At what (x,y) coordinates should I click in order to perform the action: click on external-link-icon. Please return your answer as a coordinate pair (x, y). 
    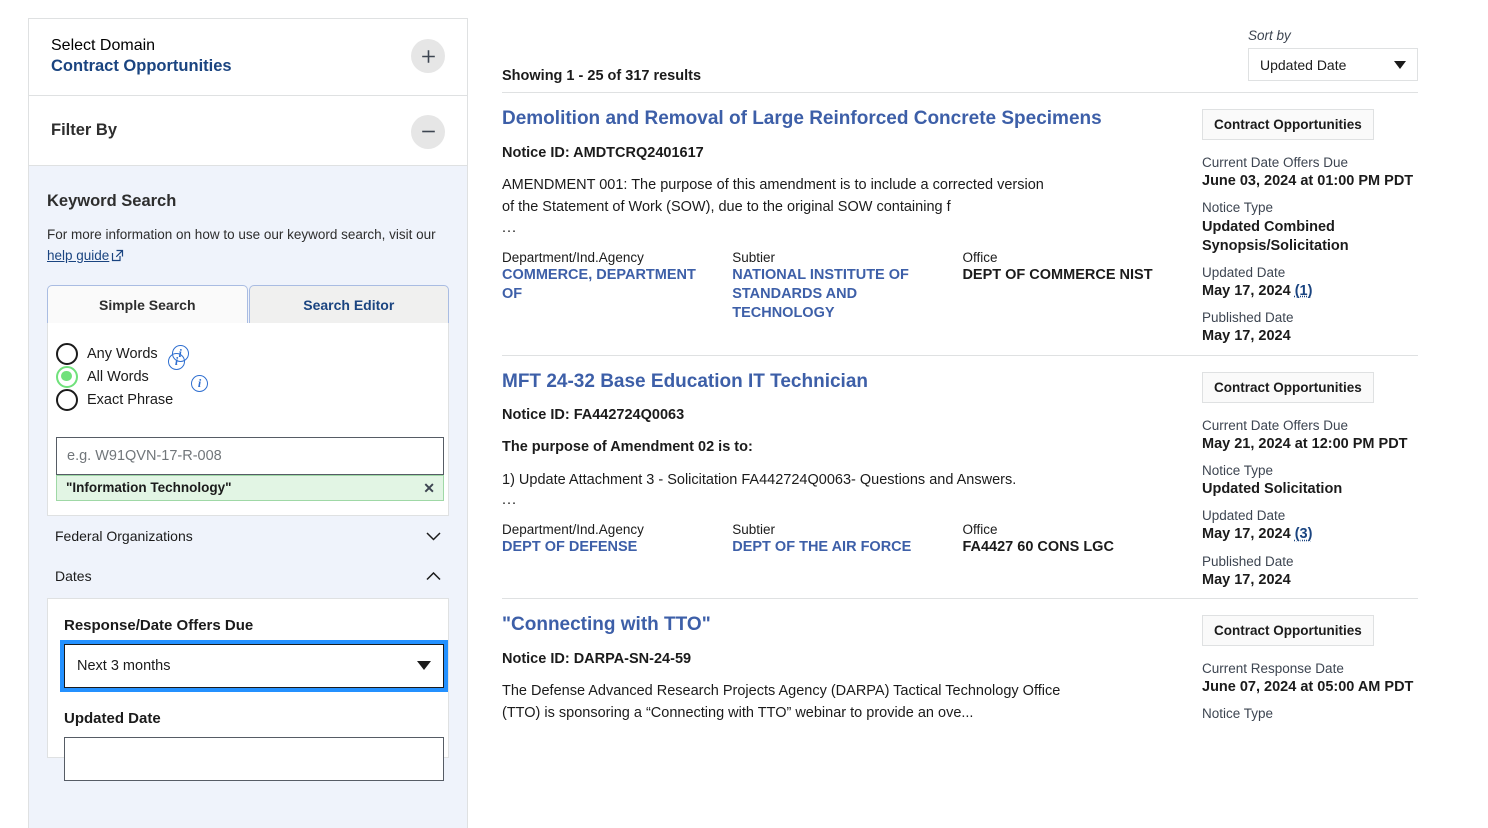
    Looking at the image, I should click on (117, 258).